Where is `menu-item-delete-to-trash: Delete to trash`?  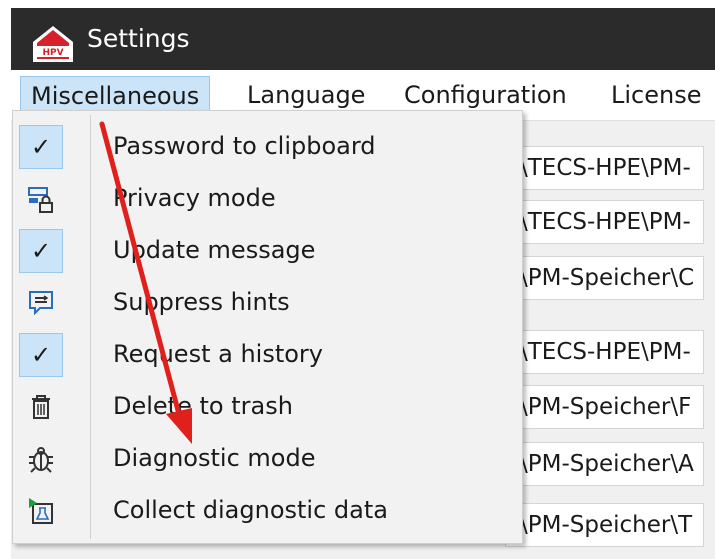 menu-item-delete-to-trash: Delete to trash is located at coordinates (267, 409).